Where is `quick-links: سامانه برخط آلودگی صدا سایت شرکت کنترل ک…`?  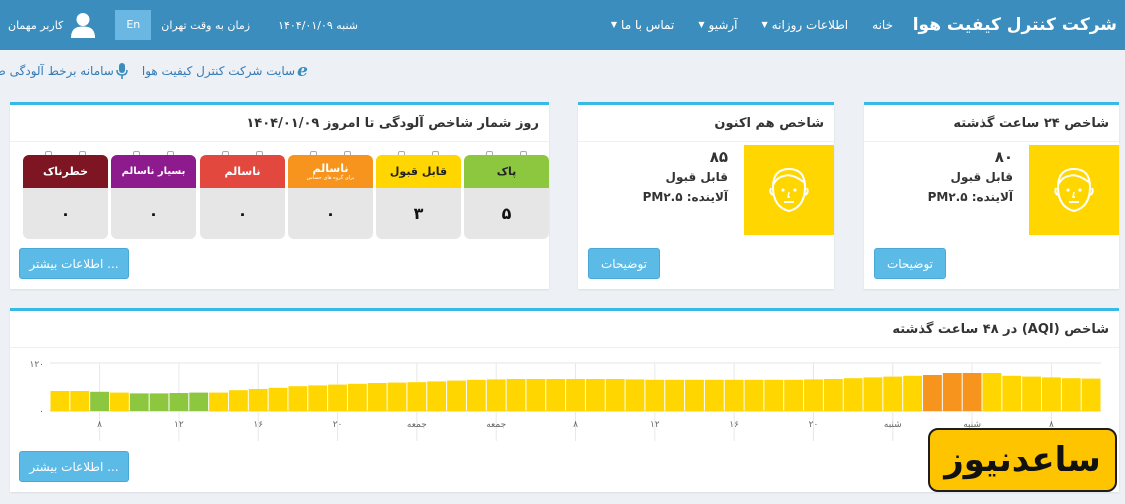 quick-links: سامانه برخط آلودگی صدا سایت شرکت کنترل ک… is located at coordinates (161, 71).